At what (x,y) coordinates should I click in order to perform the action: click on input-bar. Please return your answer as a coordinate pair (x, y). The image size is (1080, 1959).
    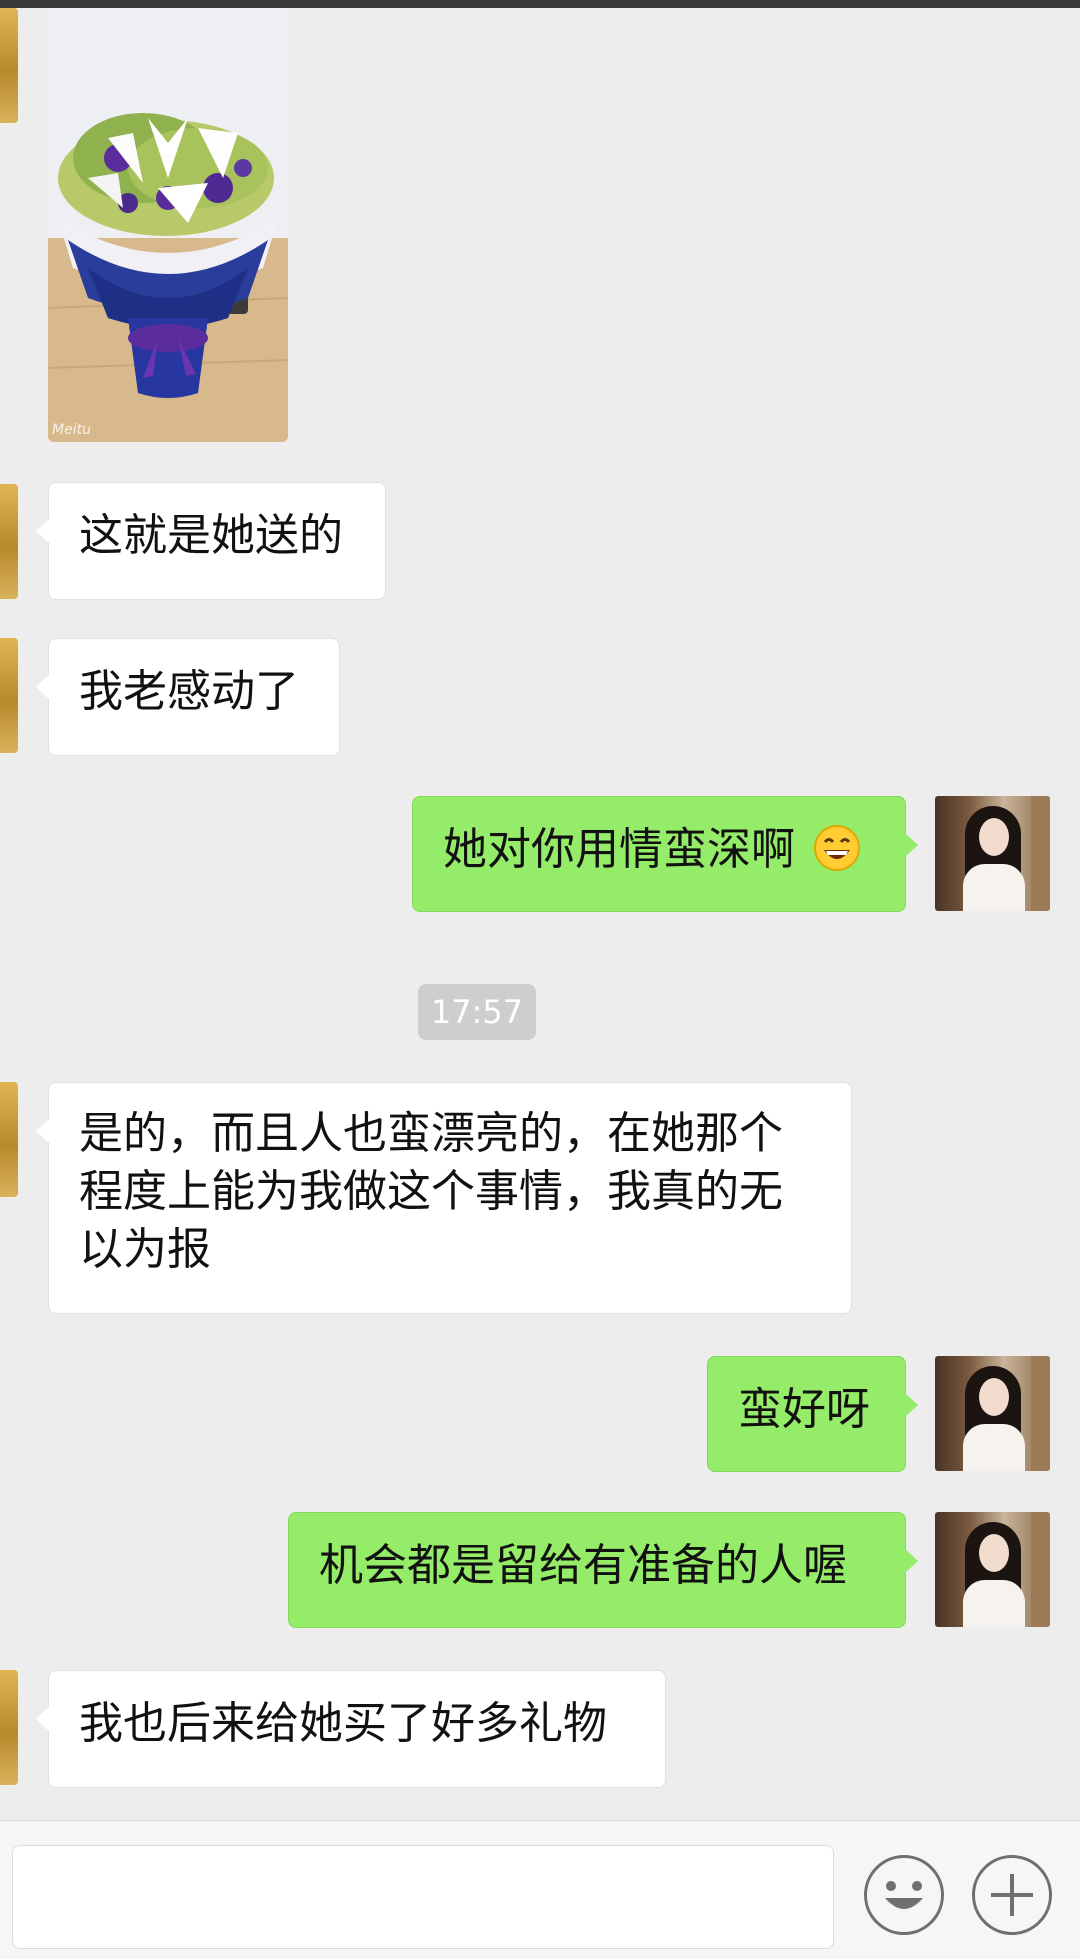
    Looking at the image, I should click on (540, 1889).